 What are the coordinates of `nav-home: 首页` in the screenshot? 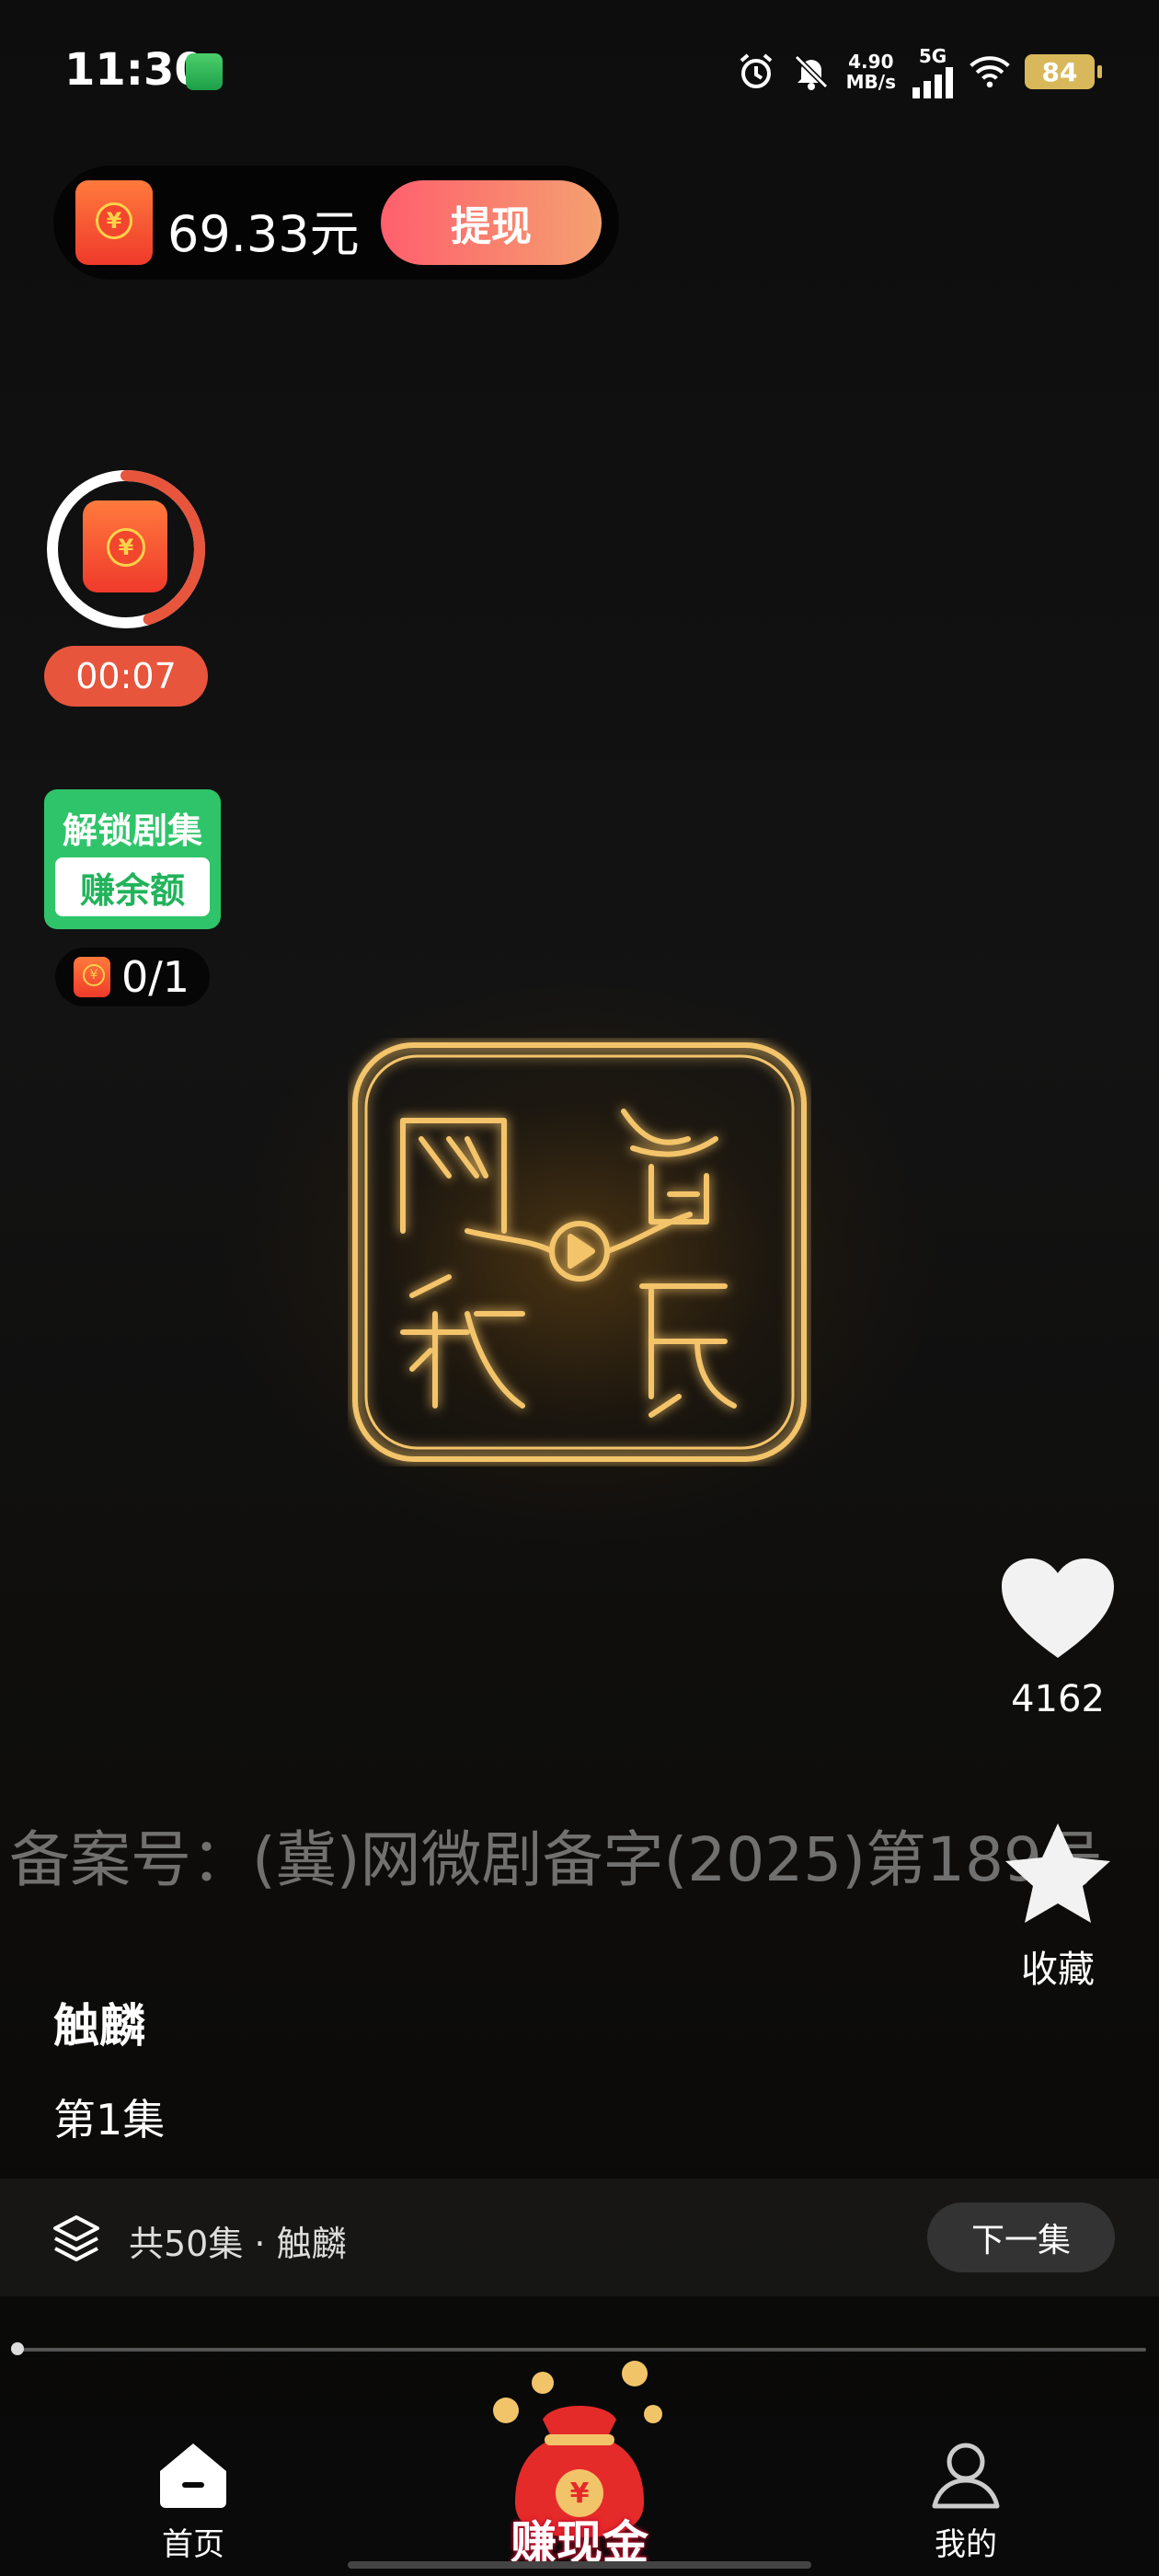 It's located at (193, 2502).